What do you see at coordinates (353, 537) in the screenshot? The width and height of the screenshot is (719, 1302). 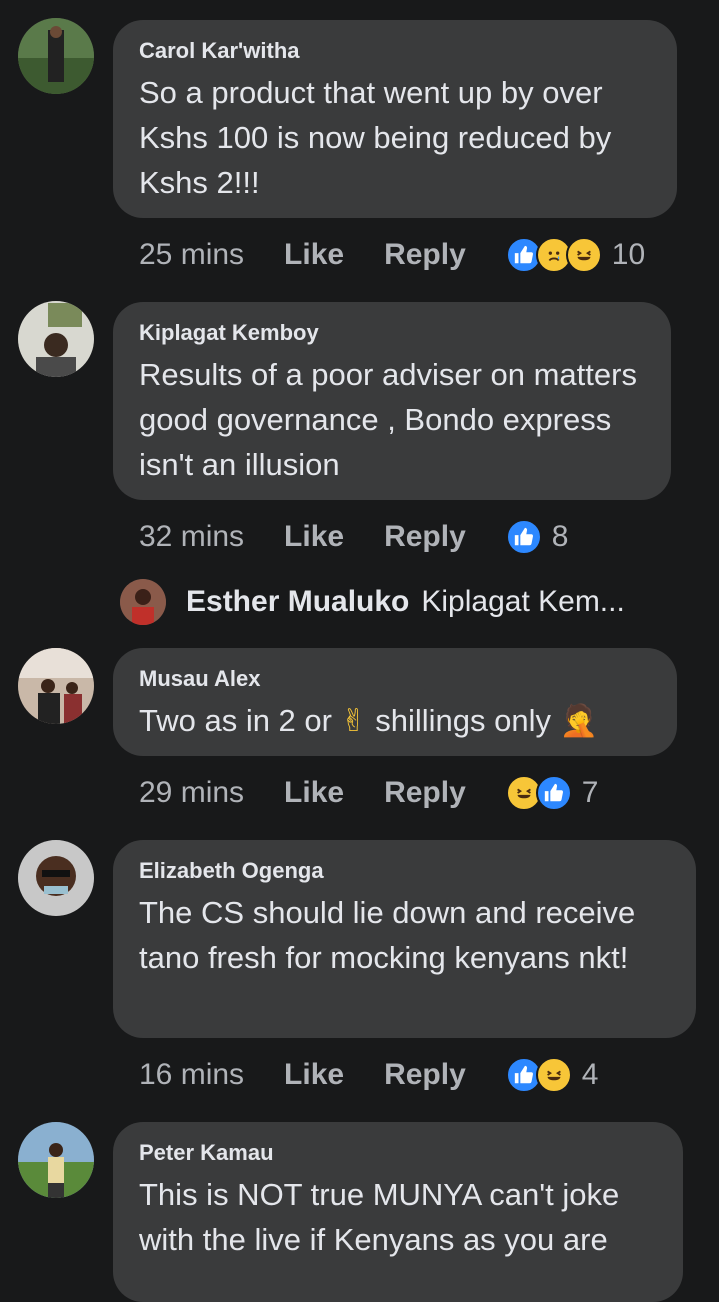 I see `comment-actions: 32 mins Like Reply 8` at bounding box center [353, 537].